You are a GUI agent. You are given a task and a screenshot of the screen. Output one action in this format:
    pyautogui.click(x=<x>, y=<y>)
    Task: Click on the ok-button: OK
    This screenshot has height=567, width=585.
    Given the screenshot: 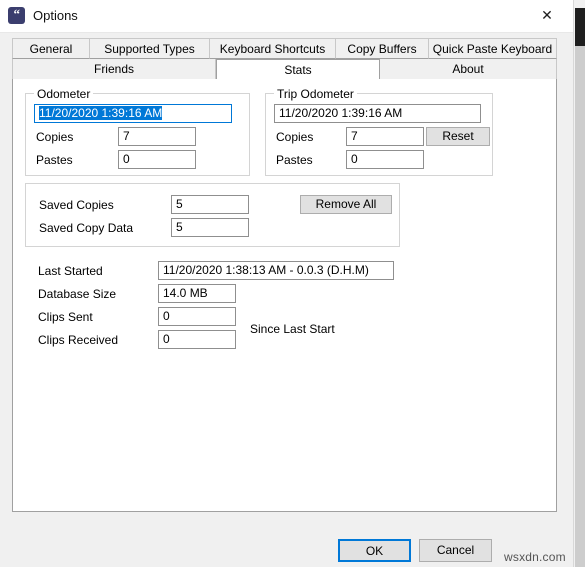 What is the action you would take?
    pyautogui.click(x=374, y=550)
    